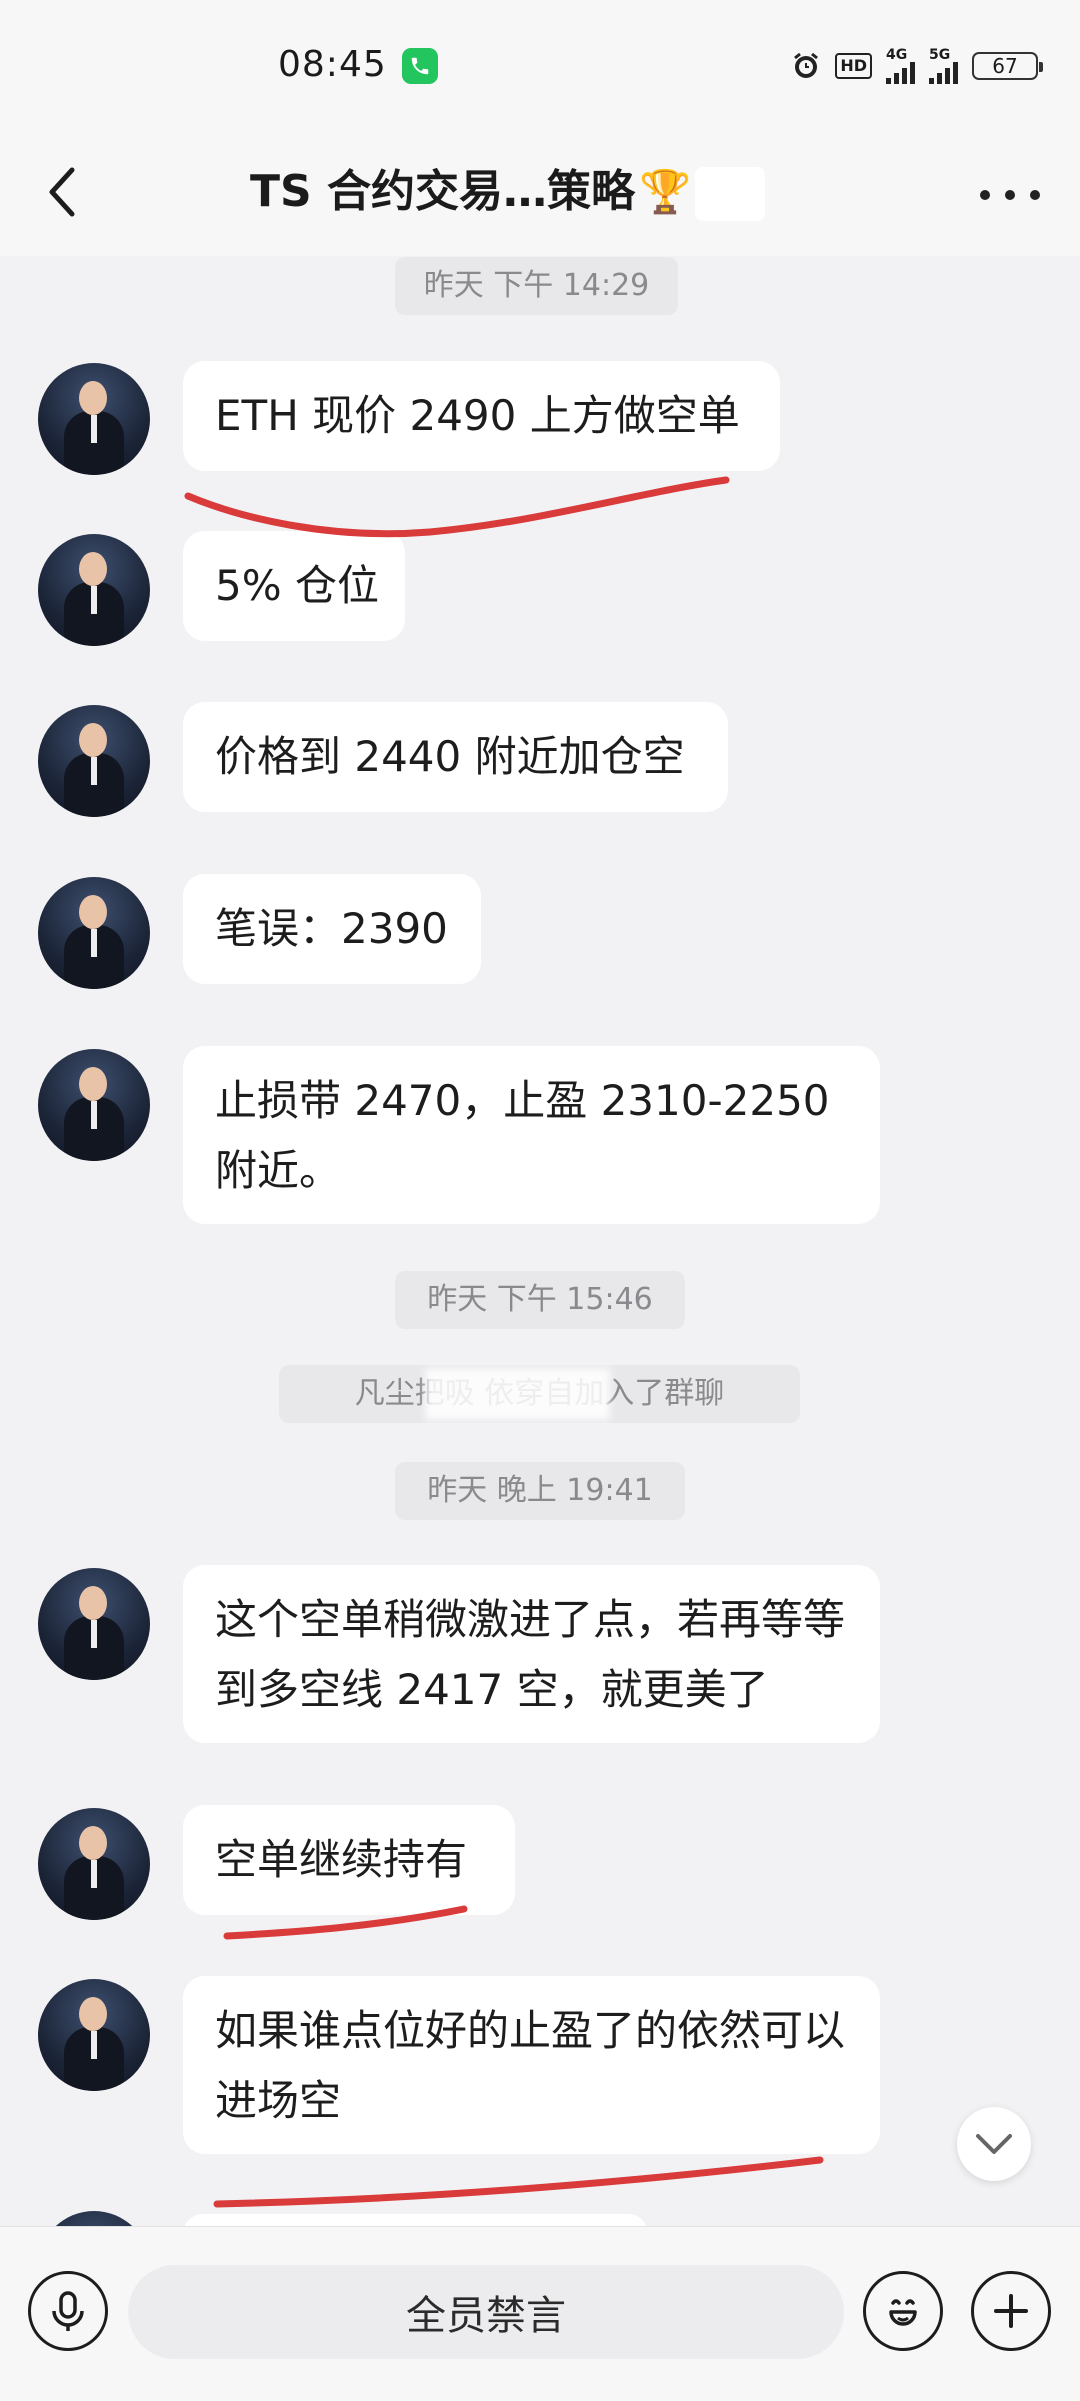  Describe the element at coordinates (420, 66) in the screenshot. I see `phone-icon` at that location.